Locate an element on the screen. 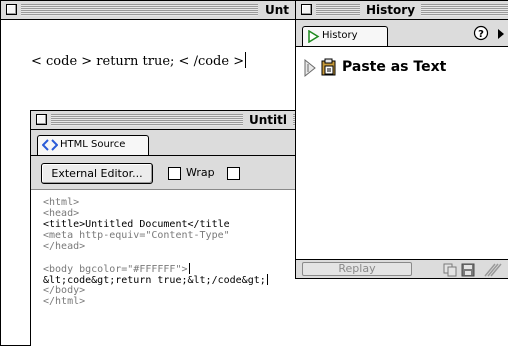 The height and width of the screenshot is (346, 508). history-item-label: Paste as Text is located at coordinates (394, 67).